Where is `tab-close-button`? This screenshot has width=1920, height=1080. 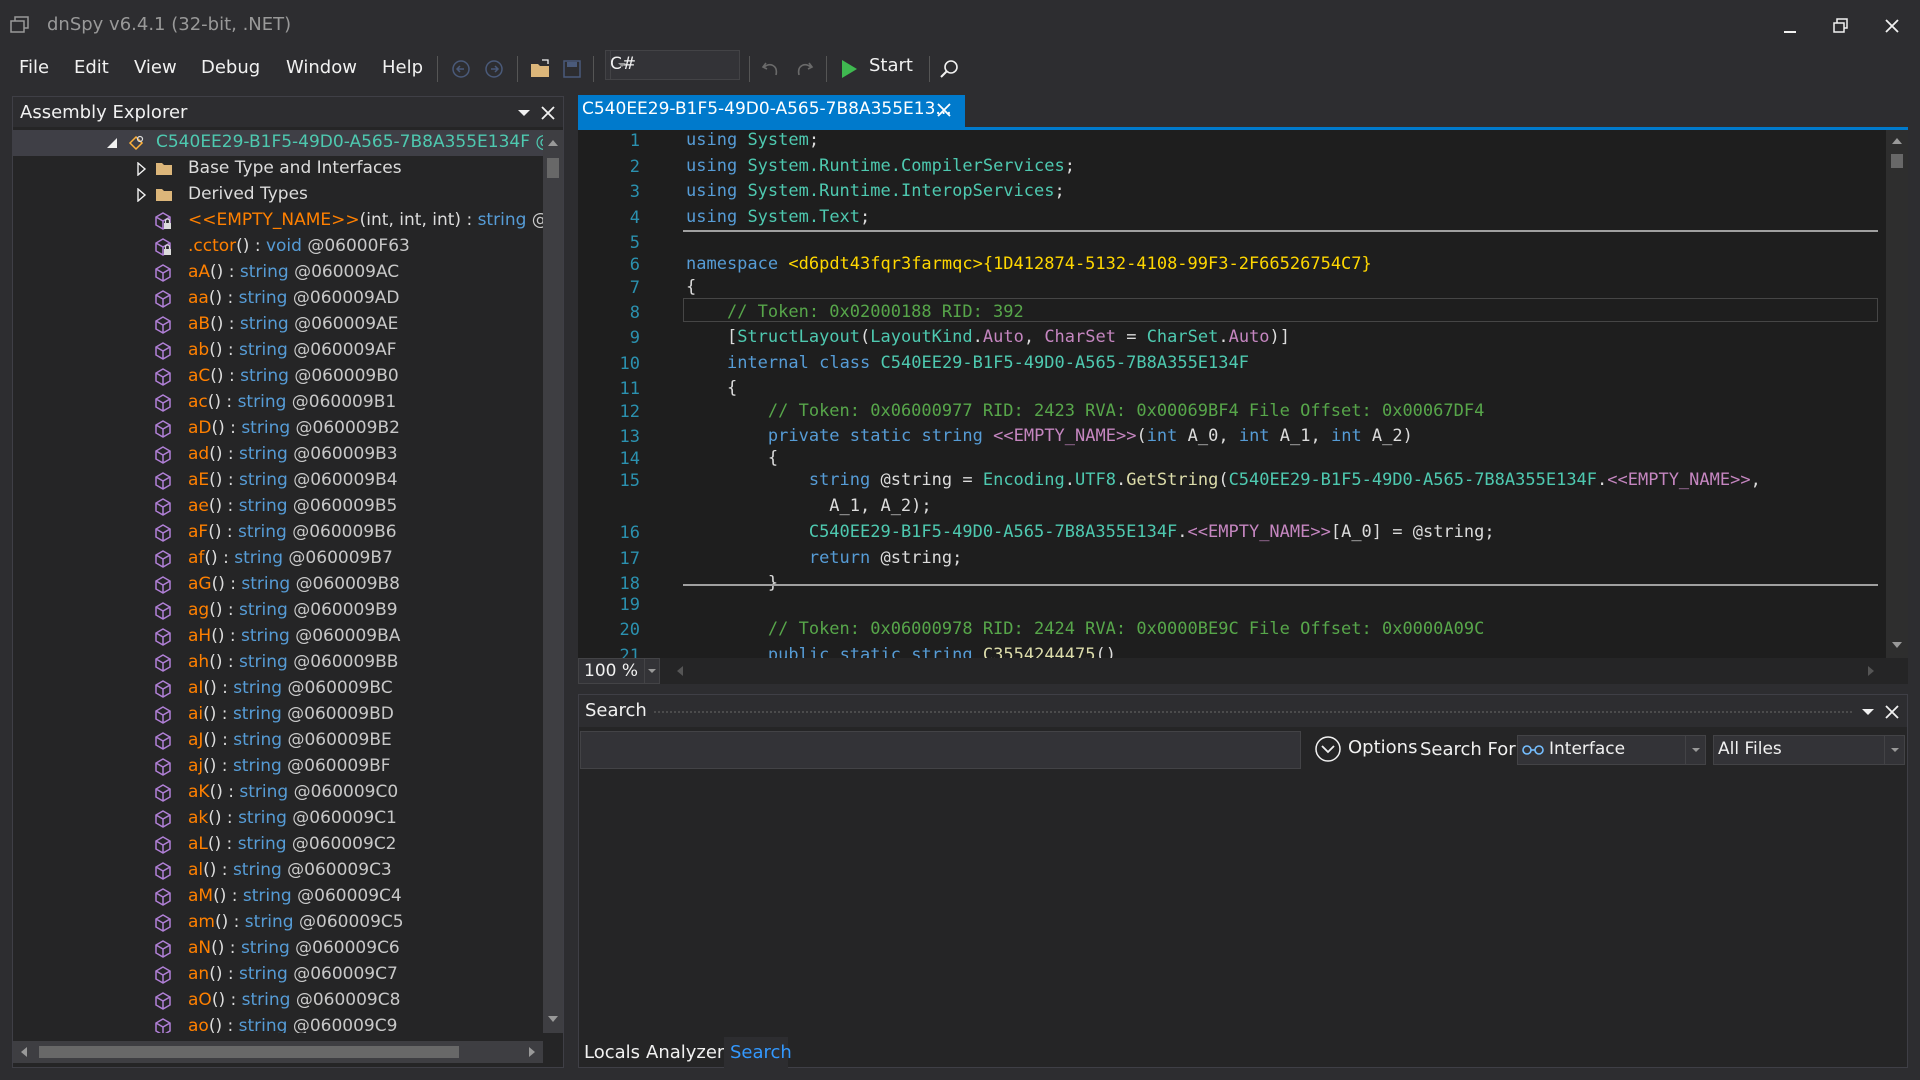 tab-close-button is located at coordinates (944, 112).